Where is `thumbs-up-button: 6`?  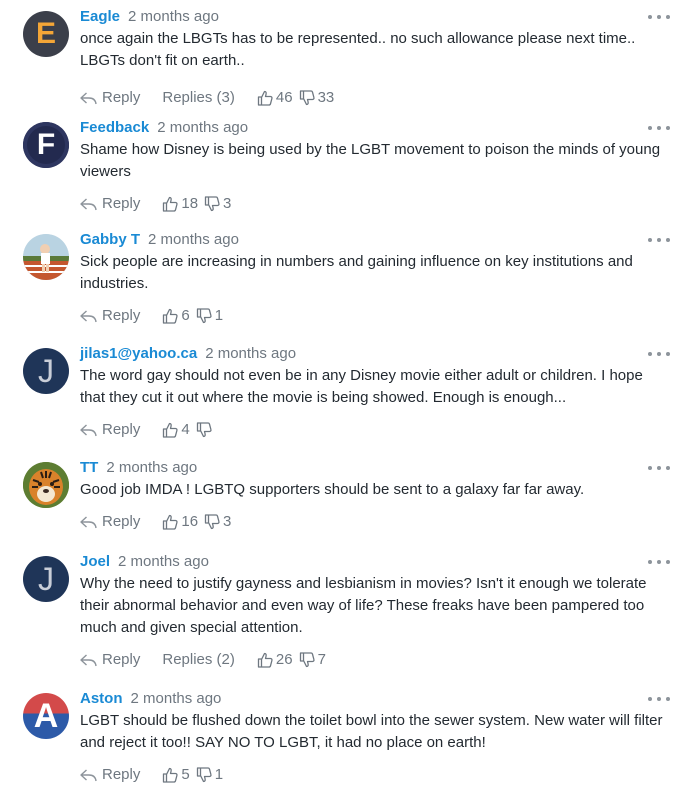
thumbs-up-button: 6 is located at coordinates (176, 316).